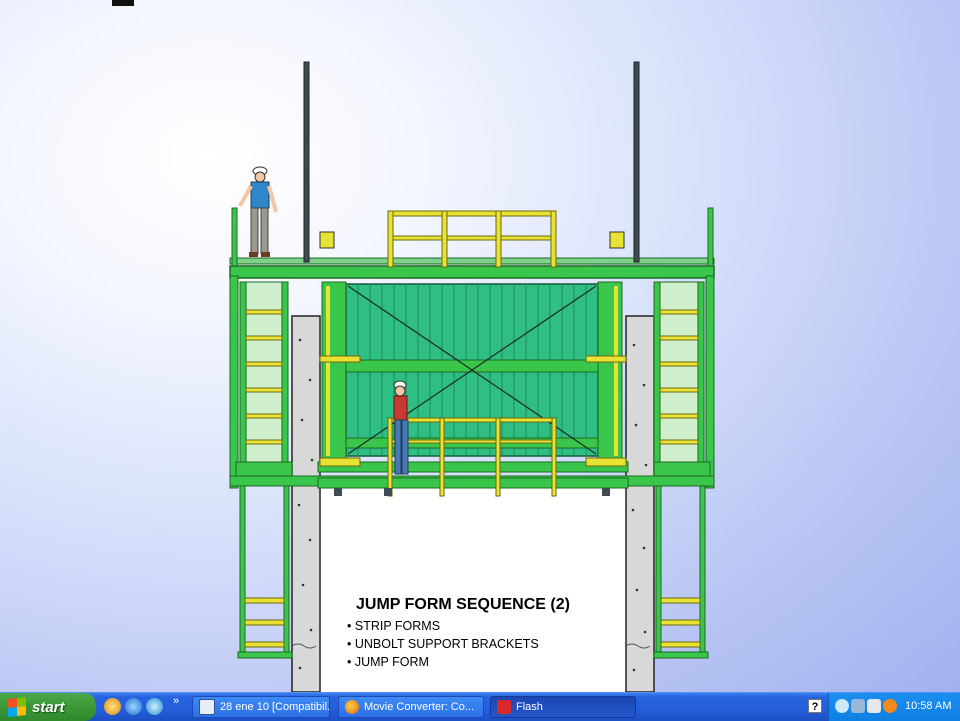 This screenshot has height=721, width=960. I want to click on back-arrow-icon, so click(842, 706).